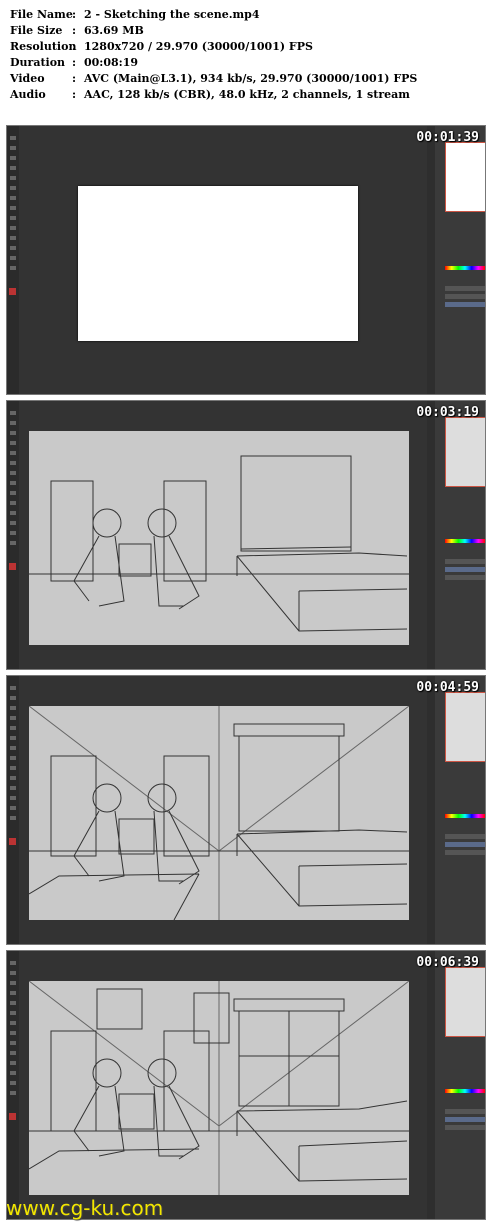 This screenshot has width=492, height=1226. Describe the element at coordinates (447, 962) in the screenshot. I see `timestamp: 00:06:39` at that location.